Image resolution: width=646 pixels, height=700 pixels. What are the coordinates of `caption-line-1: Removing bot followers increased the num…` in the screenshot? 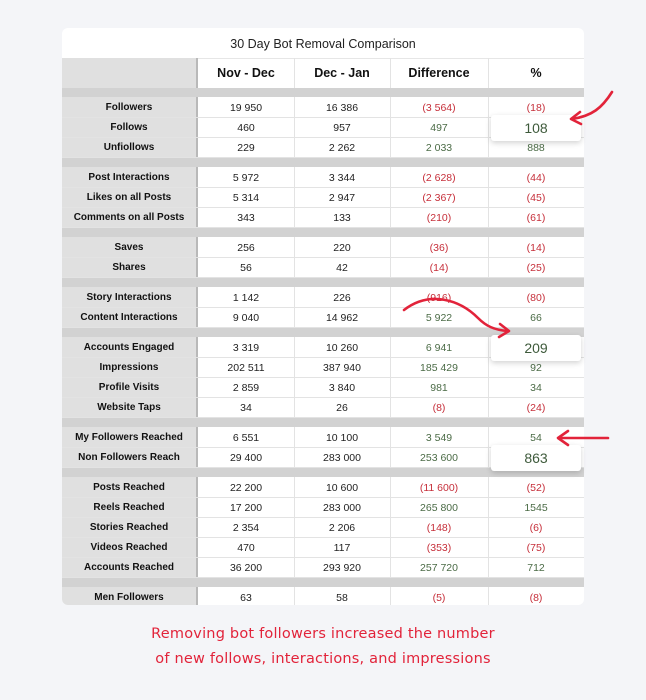 It's located at (323, 634).